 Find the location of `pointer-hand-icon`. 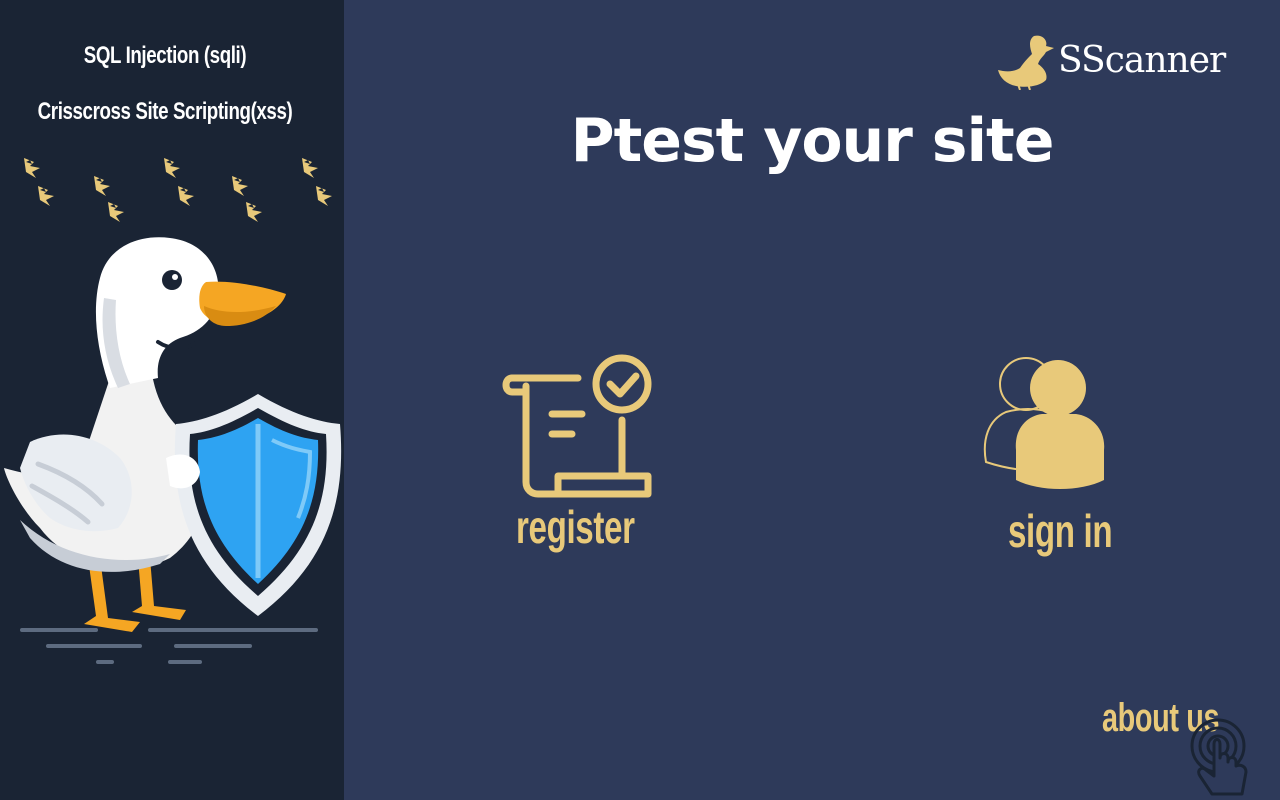

pointer-hand-icon is located at coordinates (1219, 757).